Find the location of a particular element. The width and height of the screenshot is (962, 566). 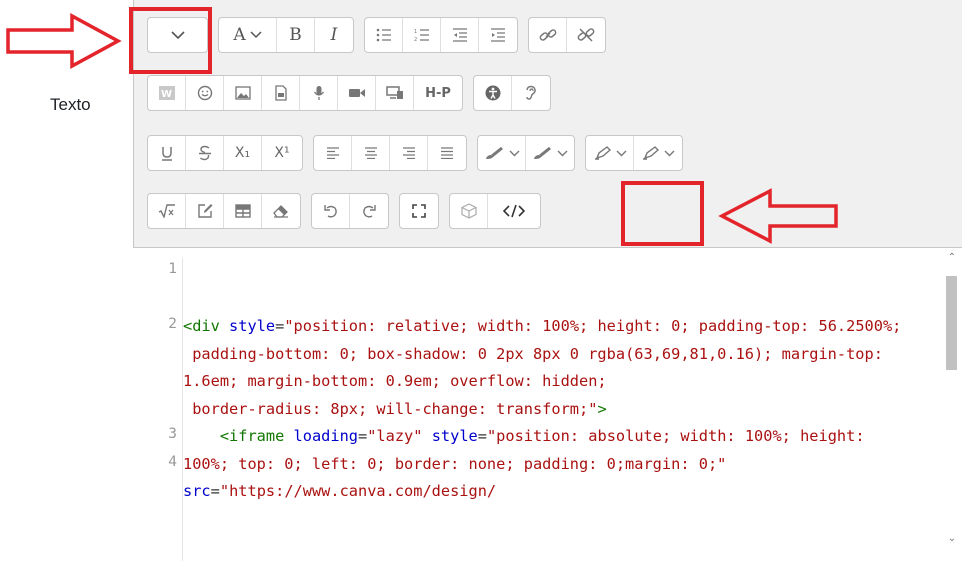

image-icon is located at coordinates (242, 93).